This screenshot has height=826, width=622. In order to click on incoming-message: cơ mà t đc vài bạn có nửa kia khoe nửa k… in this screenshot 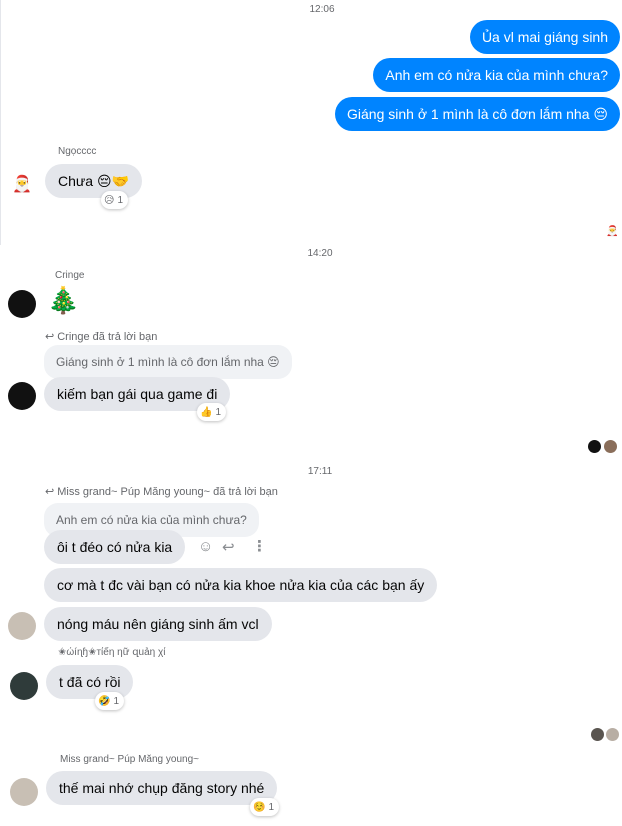, I will do `click(241, 585)`.